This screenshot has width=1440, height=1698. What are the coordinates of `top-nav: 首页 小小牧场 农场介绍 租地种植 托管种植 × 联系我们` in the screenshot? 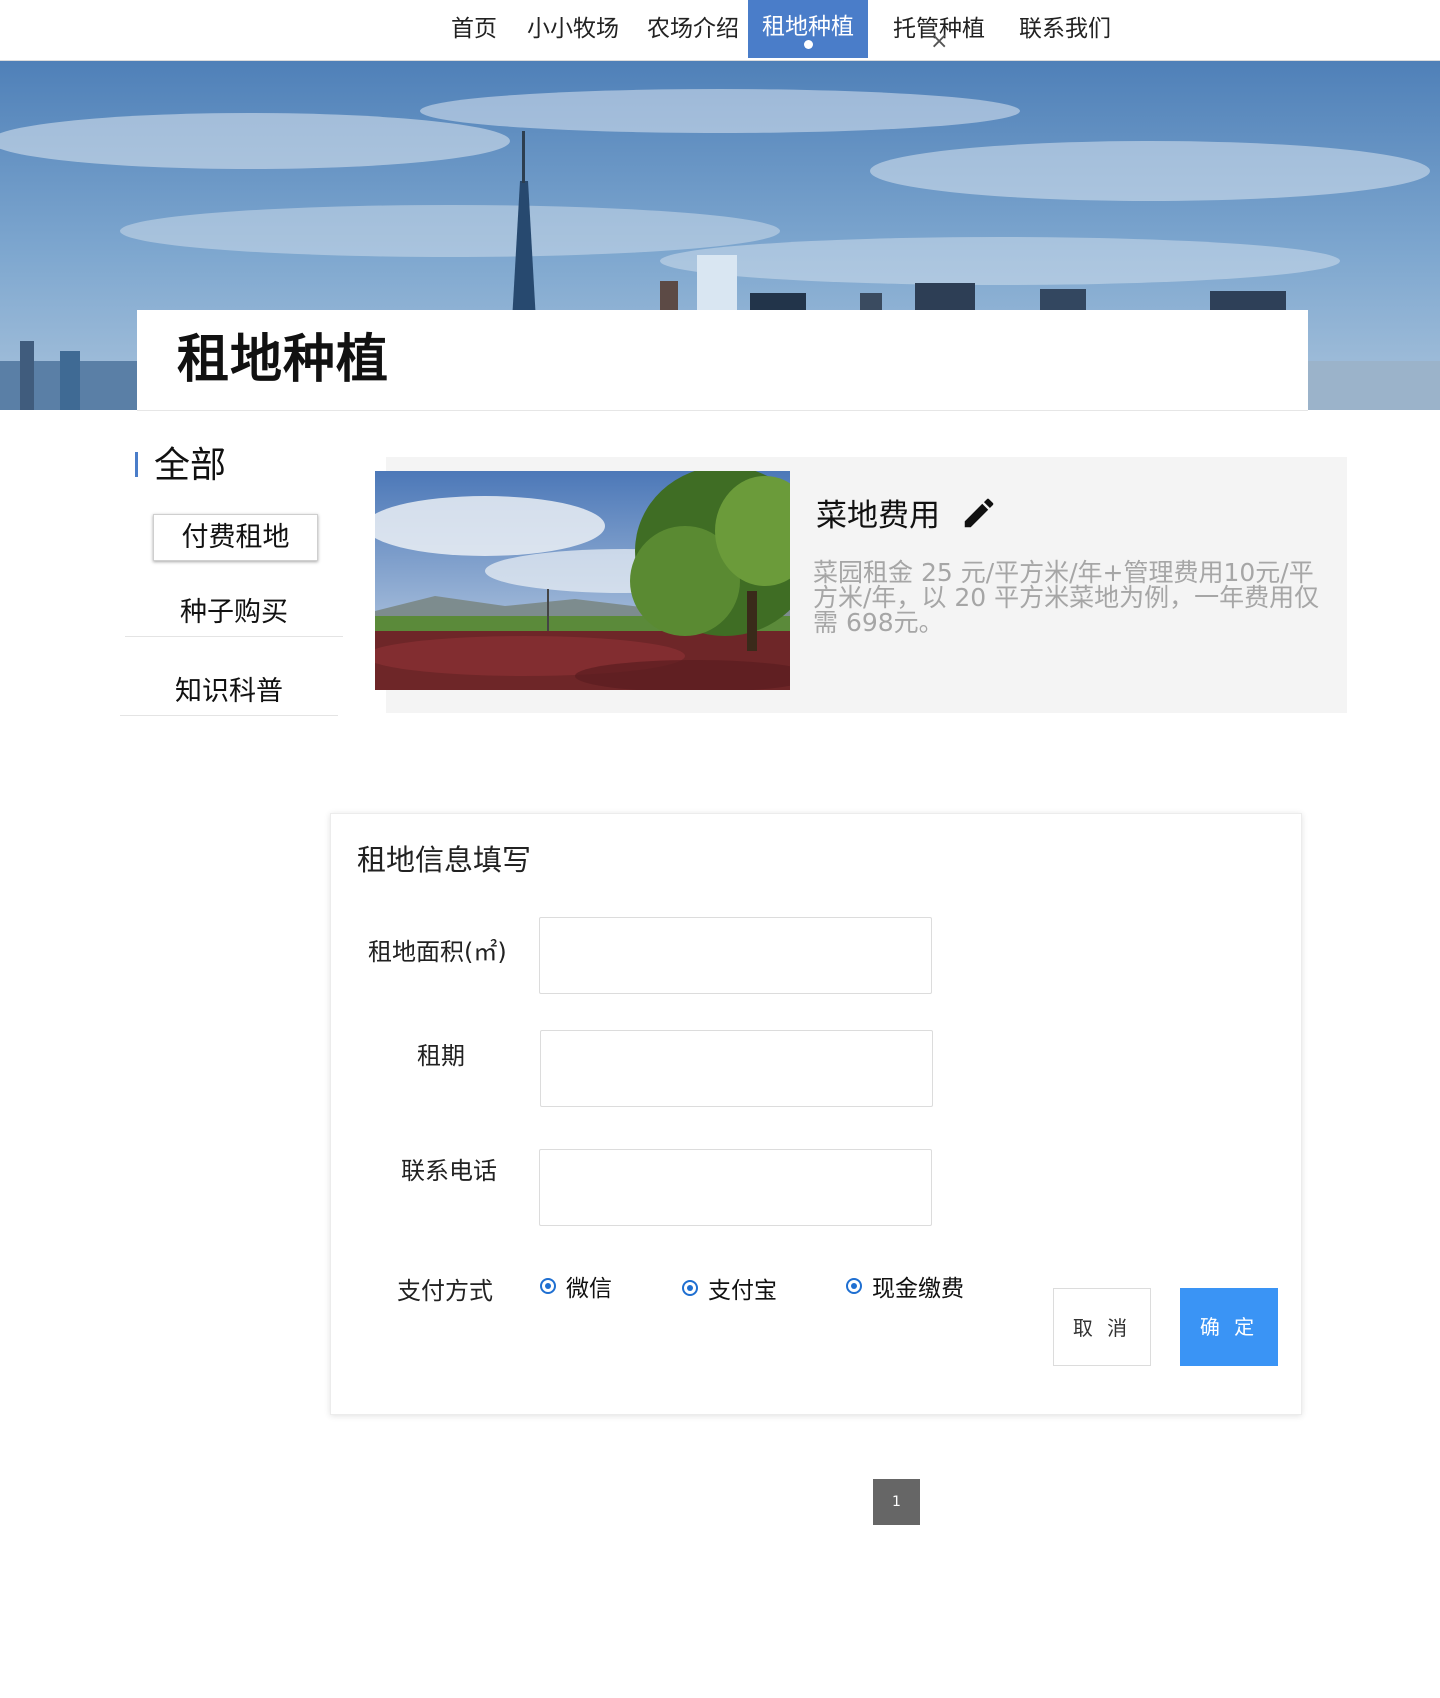 It's located at (720, 30).